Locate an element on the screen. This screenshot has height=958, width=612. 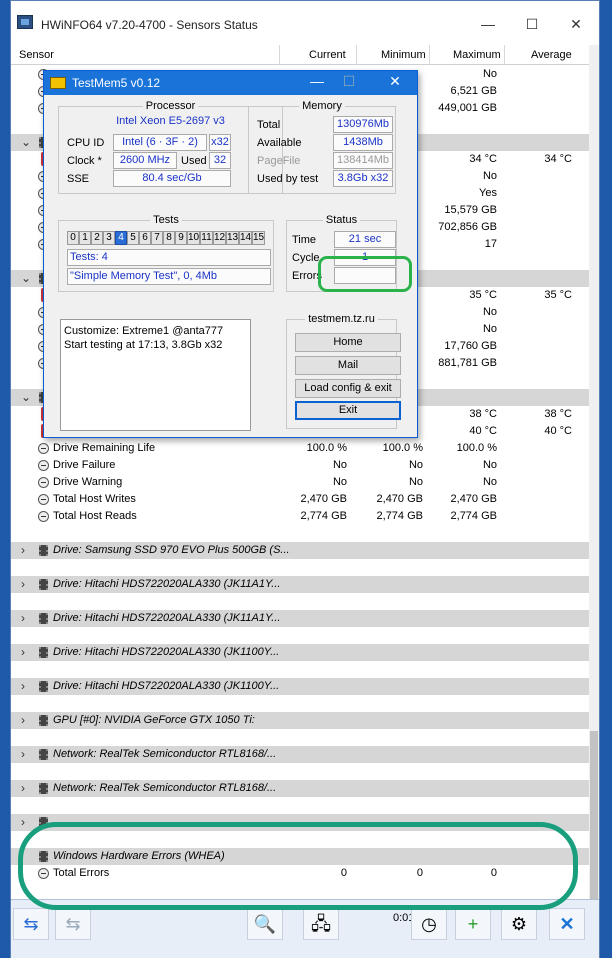
available-label: Available is located at coordinates (279, 143).